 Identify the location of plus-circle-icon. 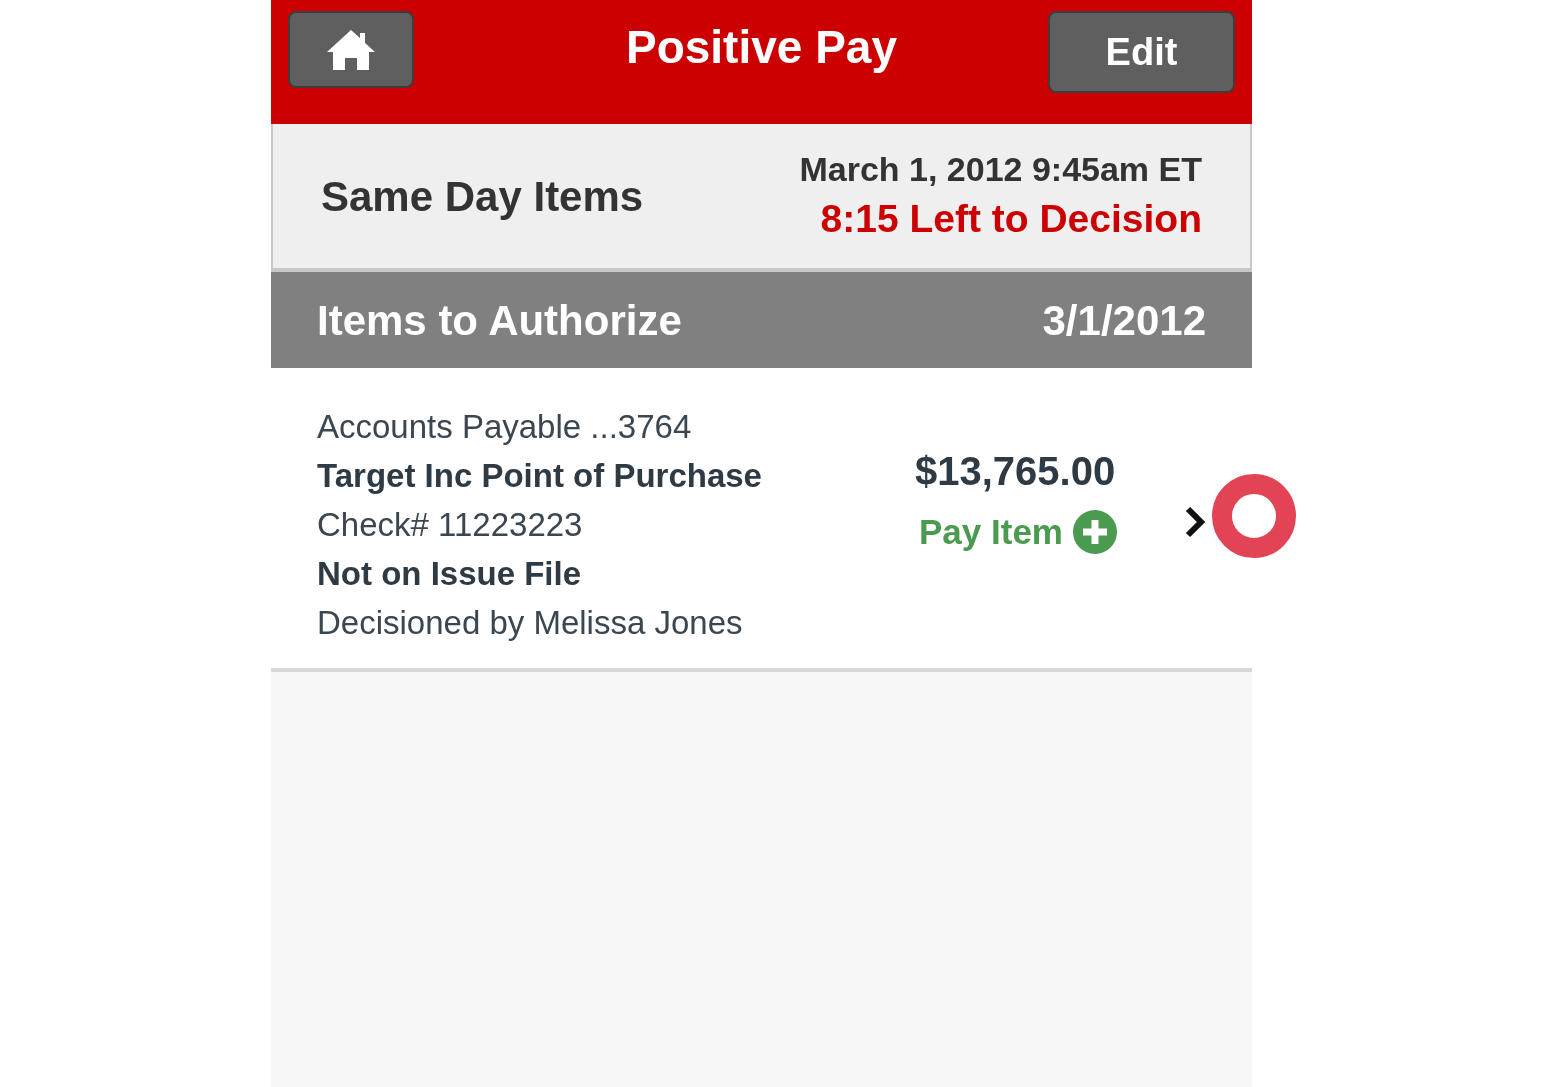
(1094, 532).